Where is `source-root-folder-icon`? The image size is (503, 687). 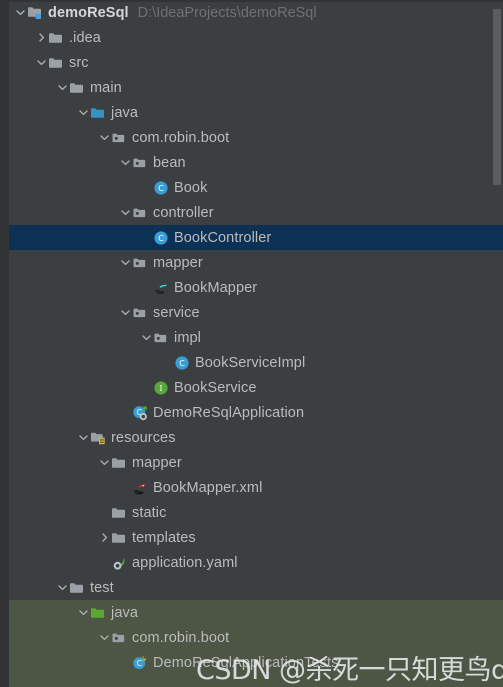
source-root-folder-icon is located at coordinates (98, 113).